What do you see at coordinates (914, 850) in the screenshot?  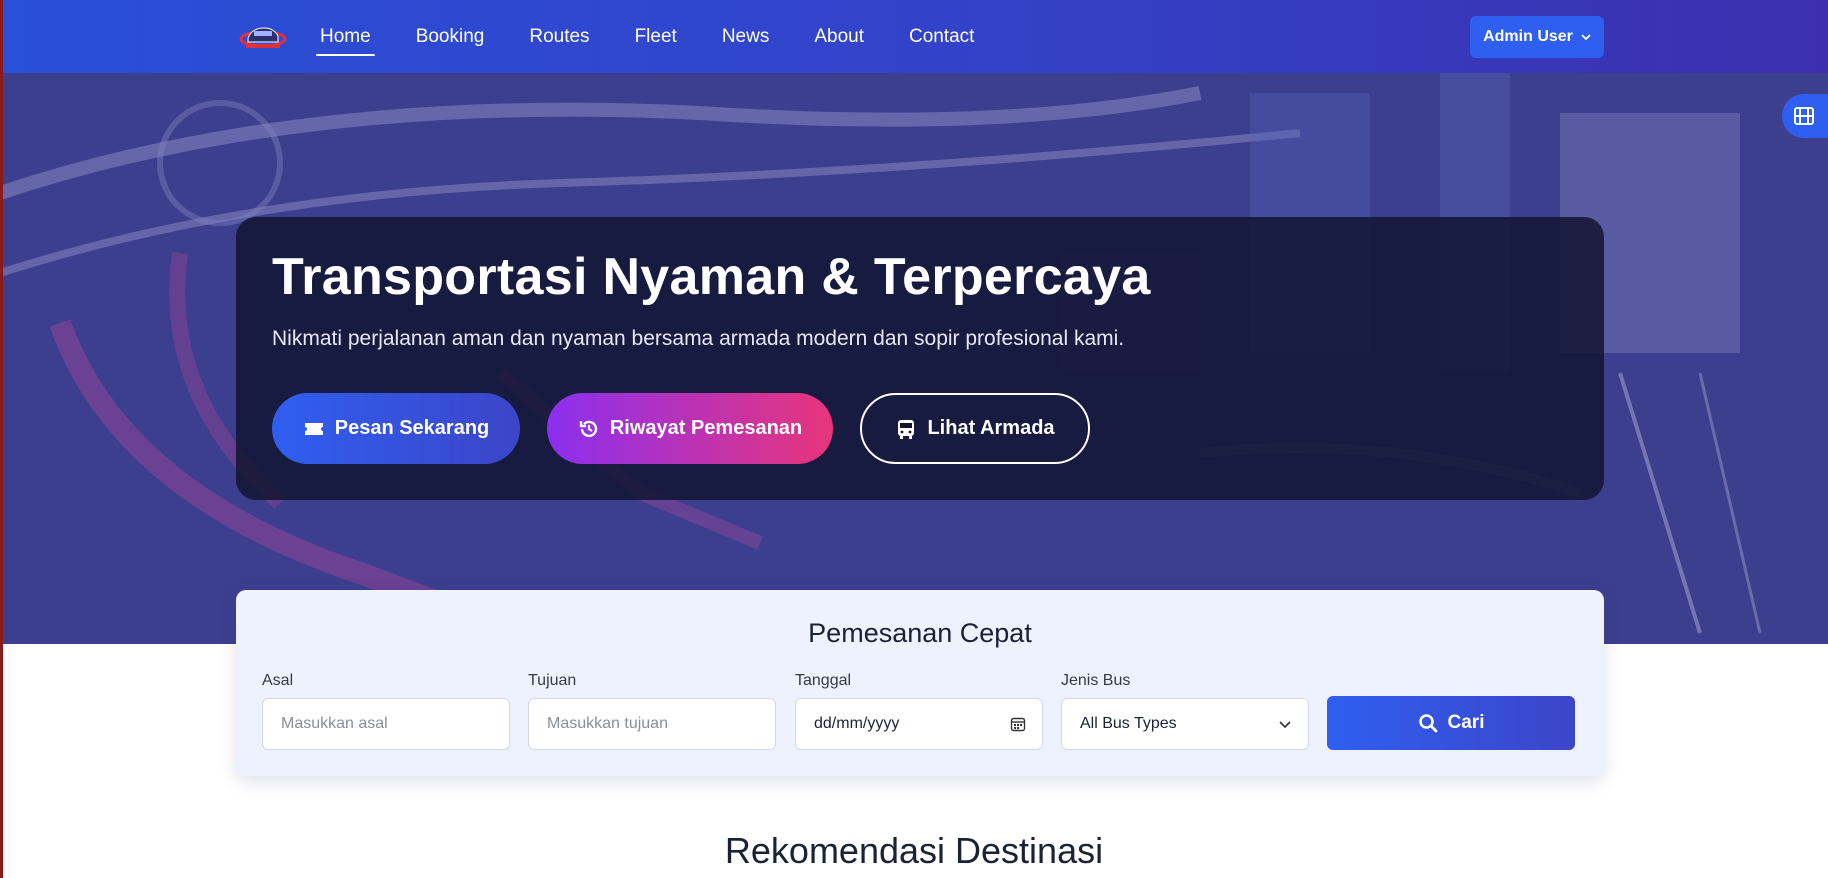 I see `recommended-destinations-title: Rekomendasi Destinasi` at bounding box center [914, 850].